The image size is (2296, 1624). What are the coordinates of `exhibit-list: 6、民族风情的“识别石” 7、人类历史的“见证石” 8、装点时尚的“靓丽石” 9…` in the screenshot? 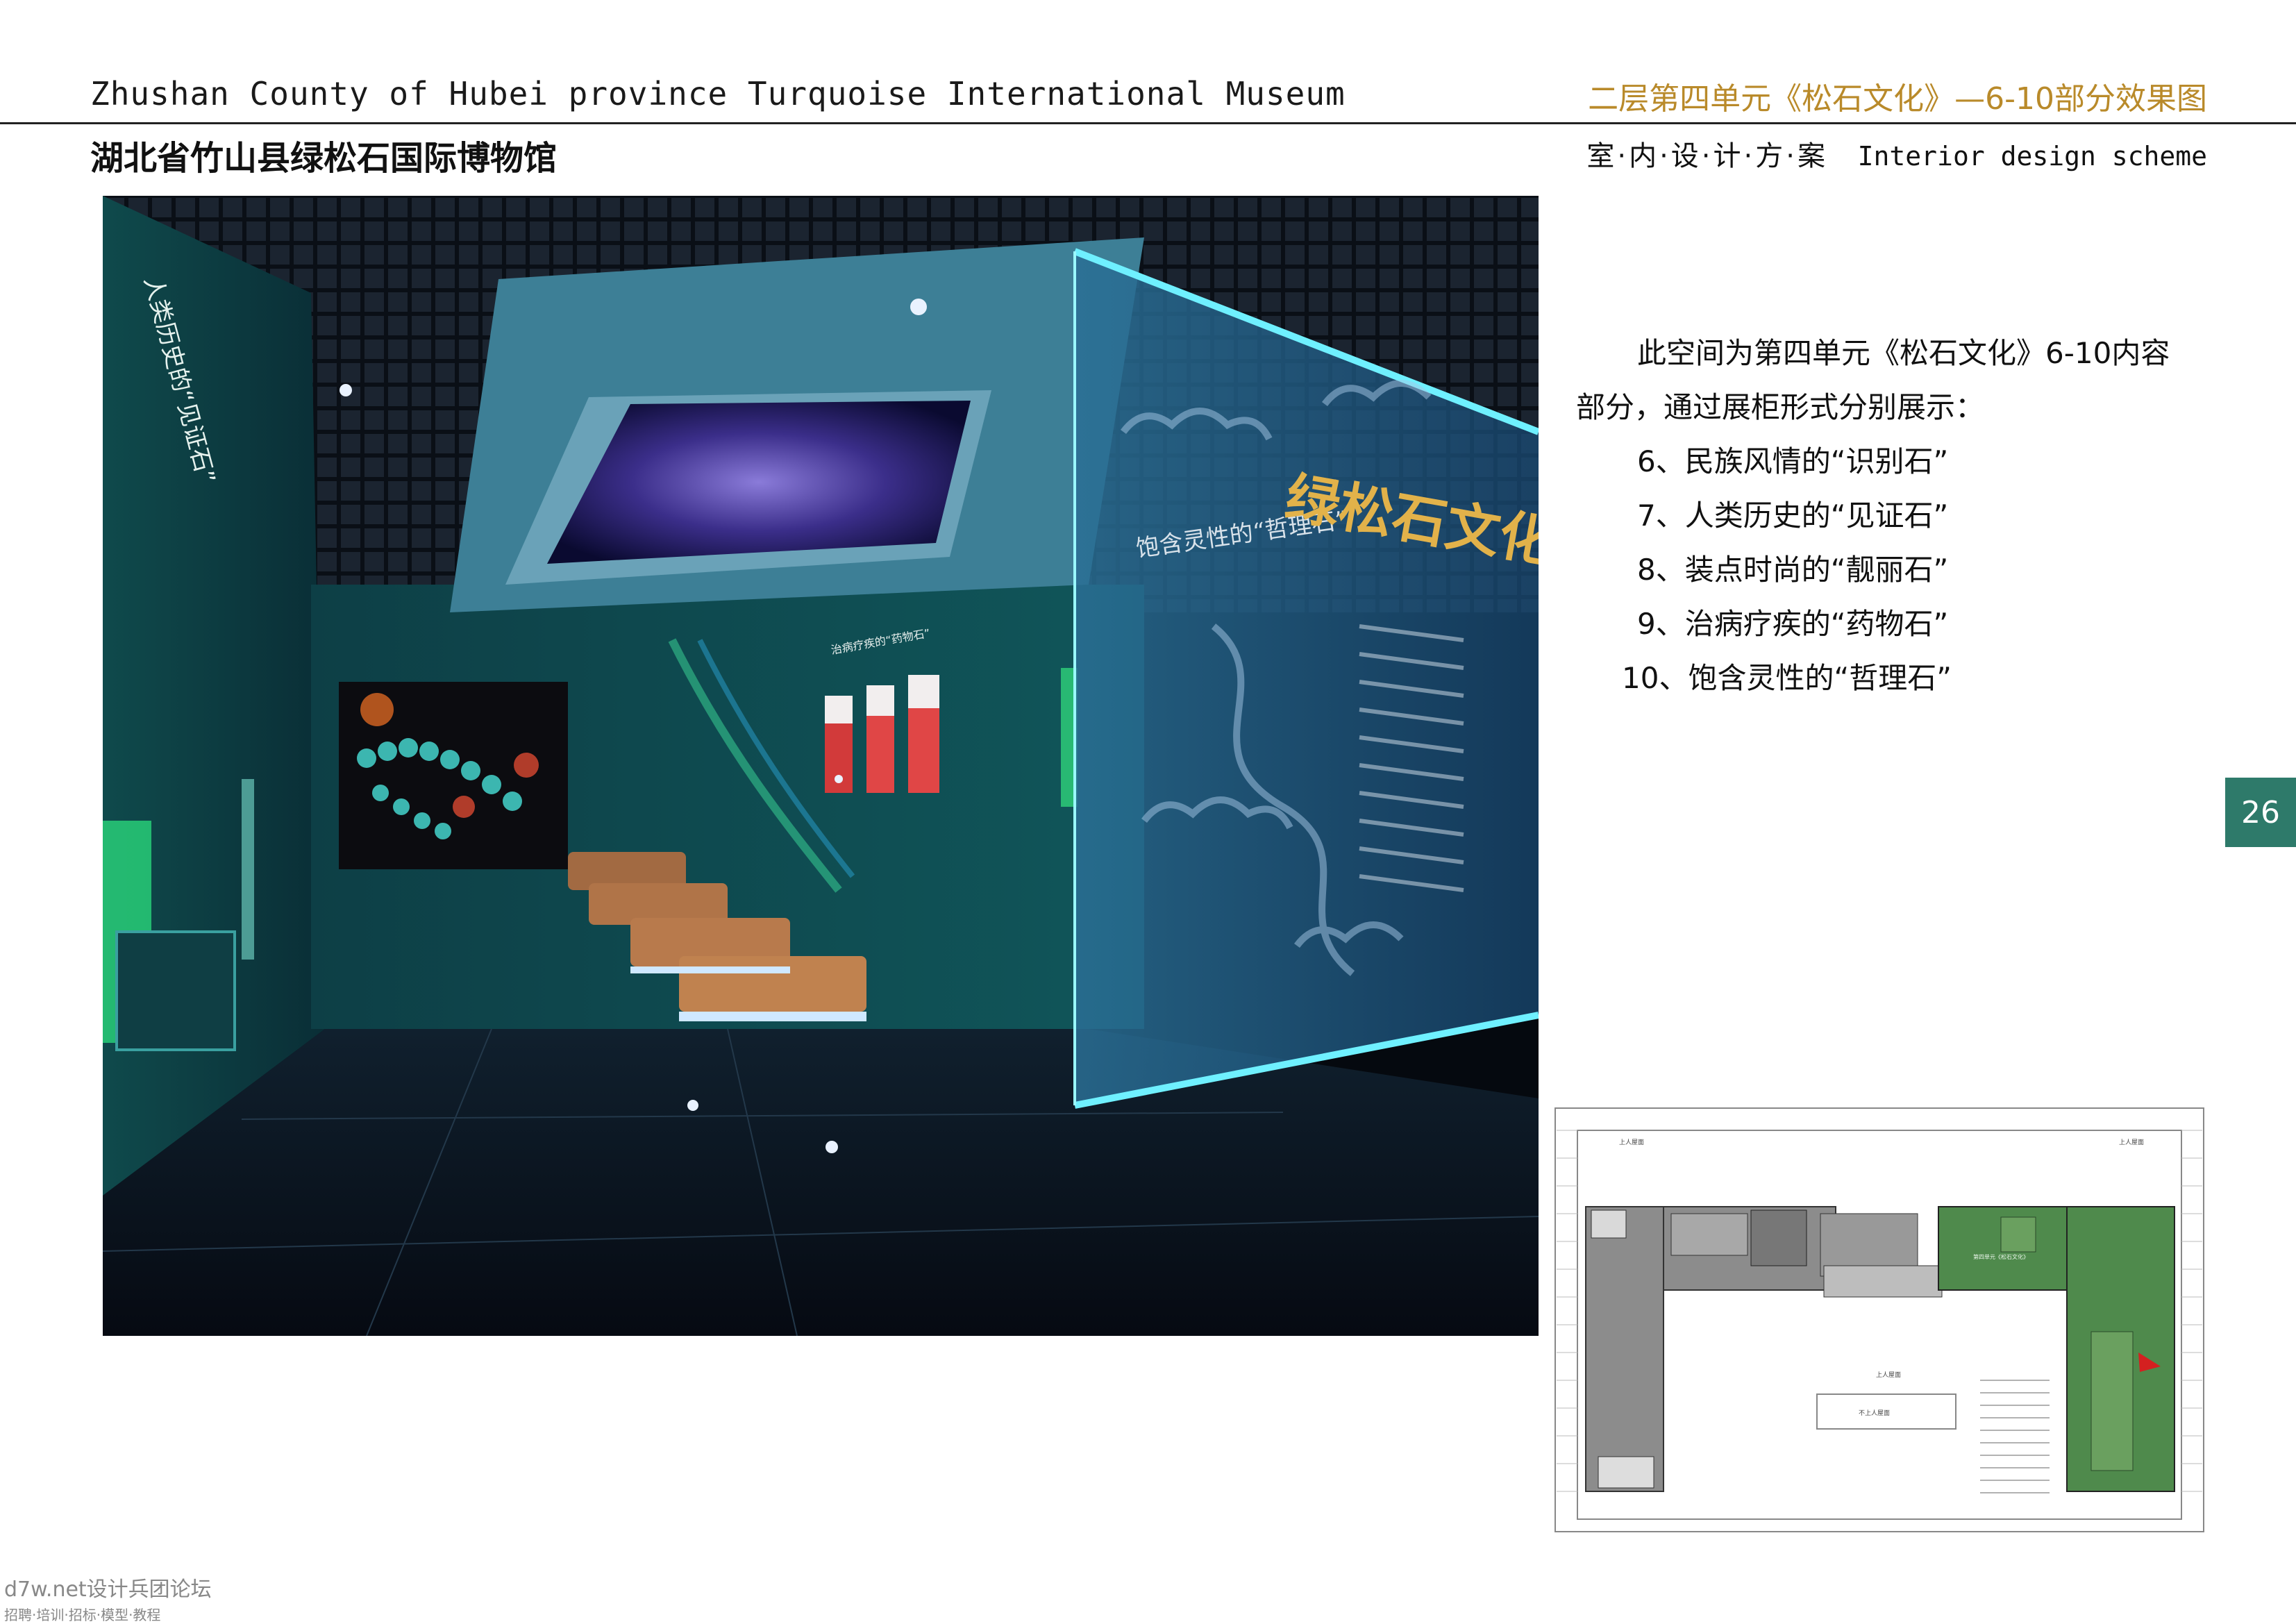 It's located at (1881, 570).